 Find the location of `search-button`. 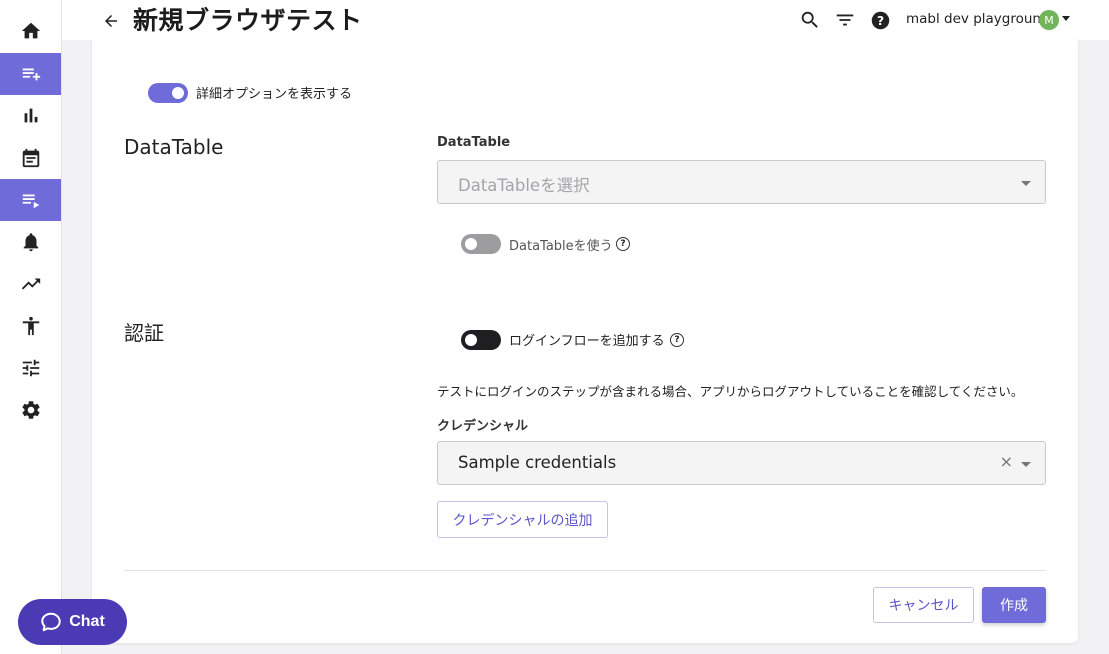

search-button is located at coordinates (810, 20).